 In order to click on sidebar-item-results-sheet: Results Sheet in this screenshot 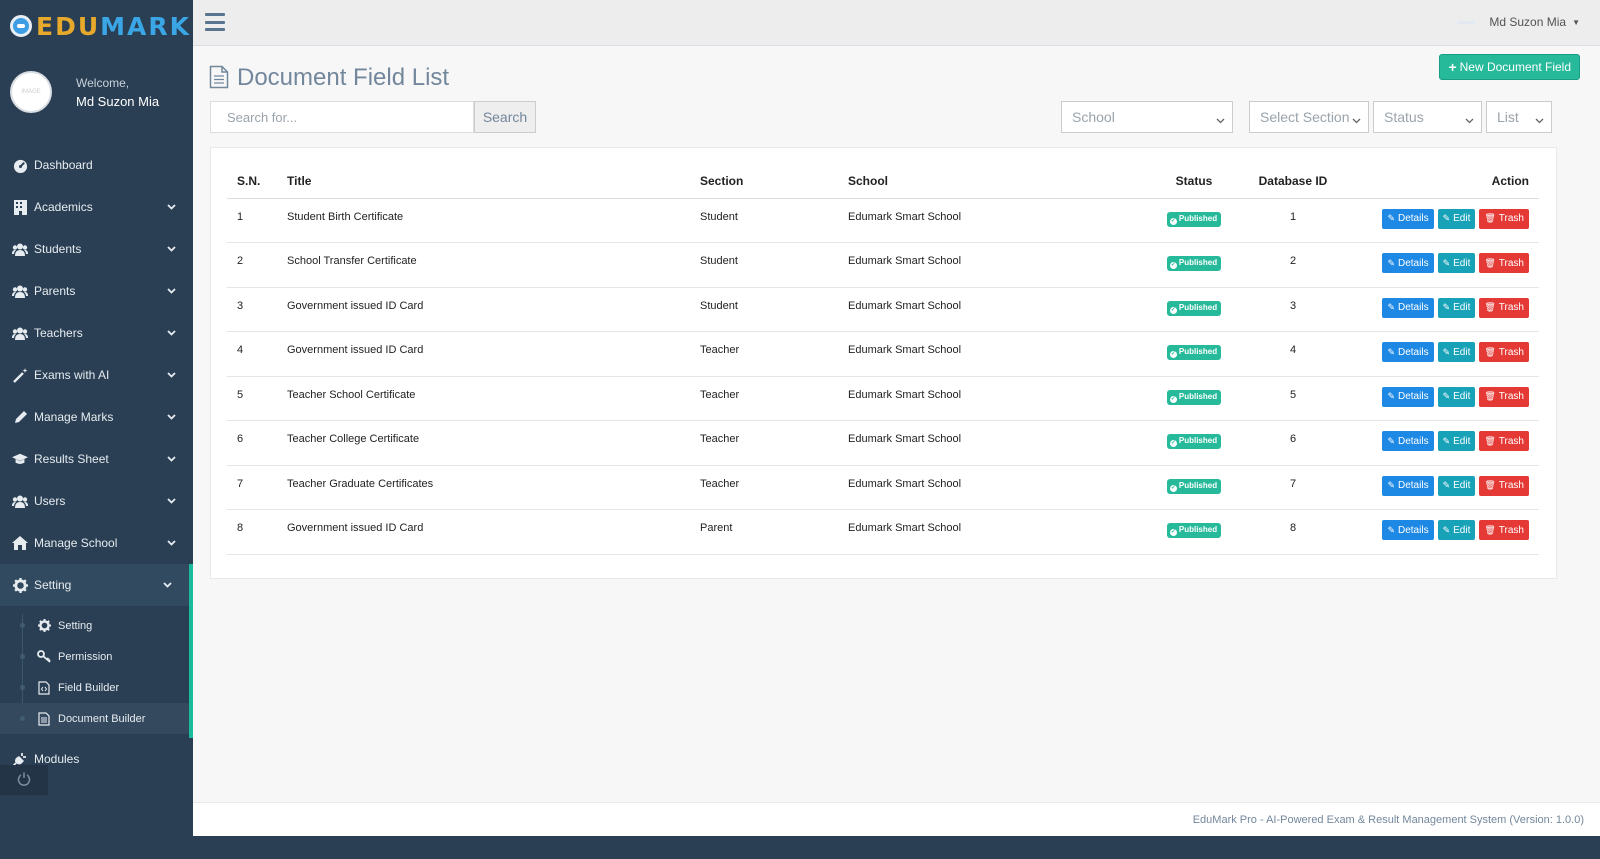, I will do `click(96, 459)`.